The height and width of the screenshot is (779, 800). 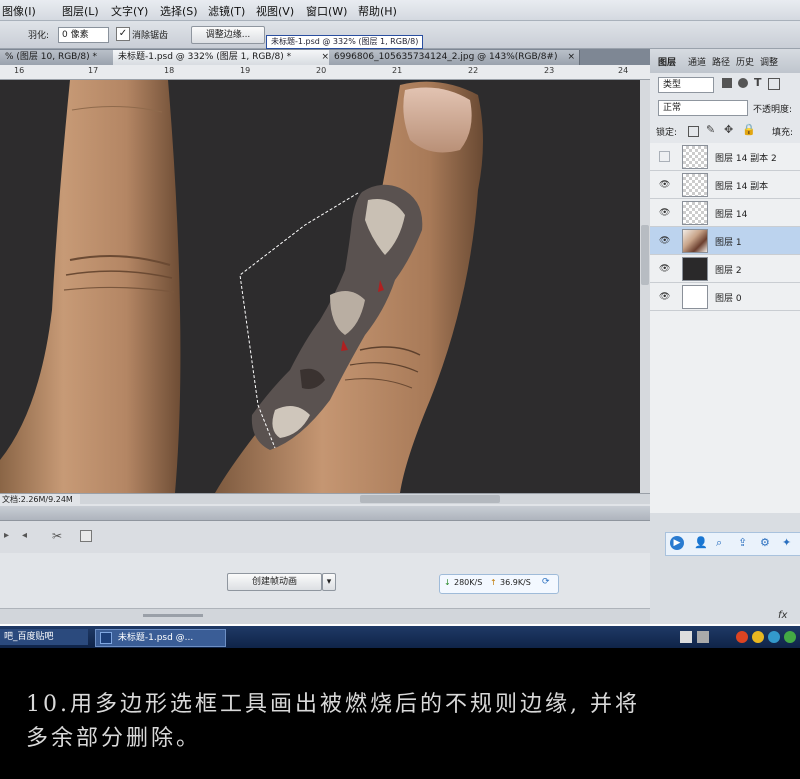 I want to click on tab-history: 历史, so click(x=745, y=61).